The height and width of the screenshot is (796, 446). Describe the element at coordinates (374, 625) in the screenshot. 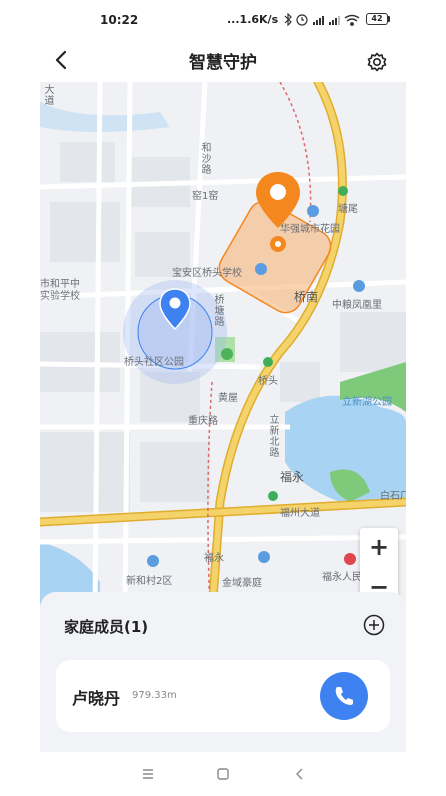

I see `plus-circle-icon` at that location.